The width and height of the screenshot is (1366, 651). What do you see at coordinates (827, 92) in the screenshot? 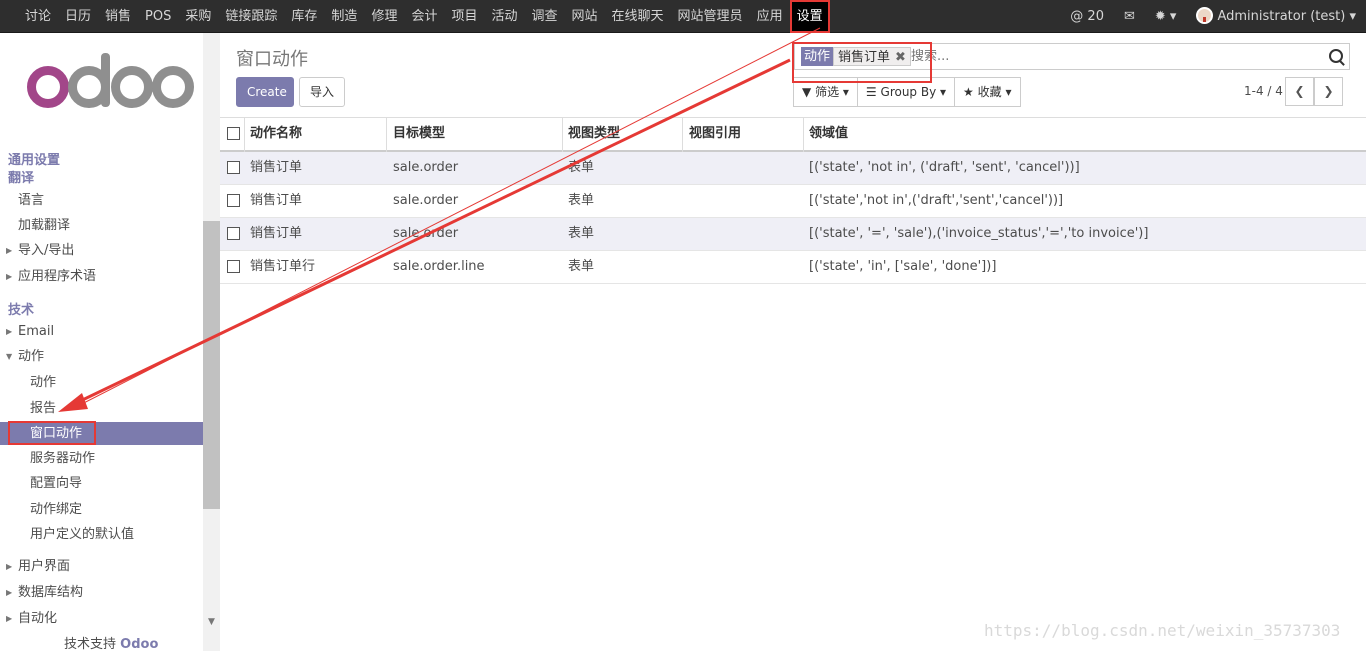
I see `filters-label: 筛选` at bounding box center [827, 92].